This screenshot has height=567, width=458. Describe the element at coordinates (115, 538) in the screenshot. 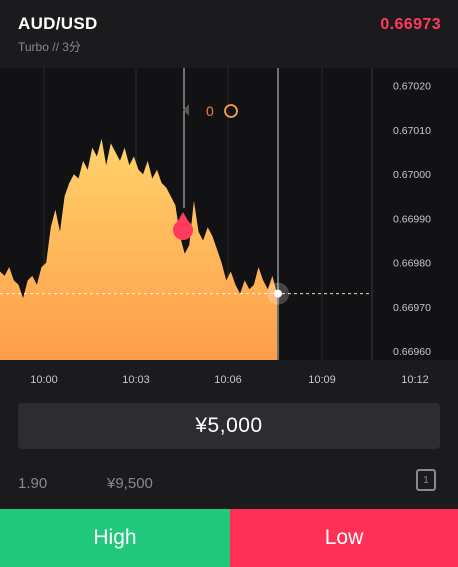

I see `high-button: High` at that location.